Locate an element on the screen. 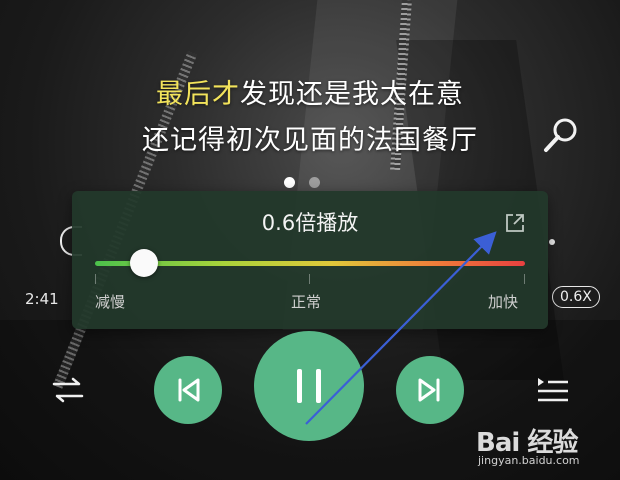  next-track-button is located at coordinates (430, 390).